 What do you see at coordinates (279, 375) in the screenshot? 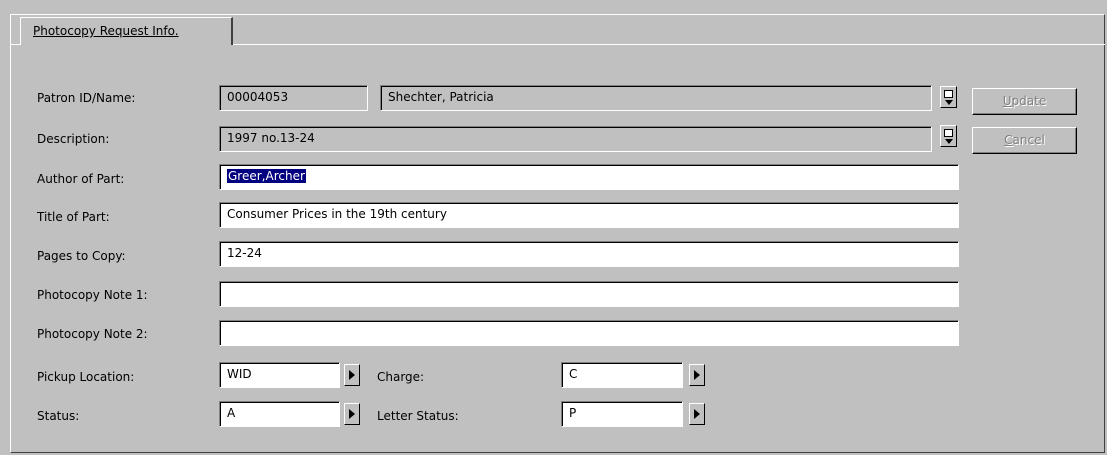
I see `pickup-input: WID` at bounding box center [279, 375].